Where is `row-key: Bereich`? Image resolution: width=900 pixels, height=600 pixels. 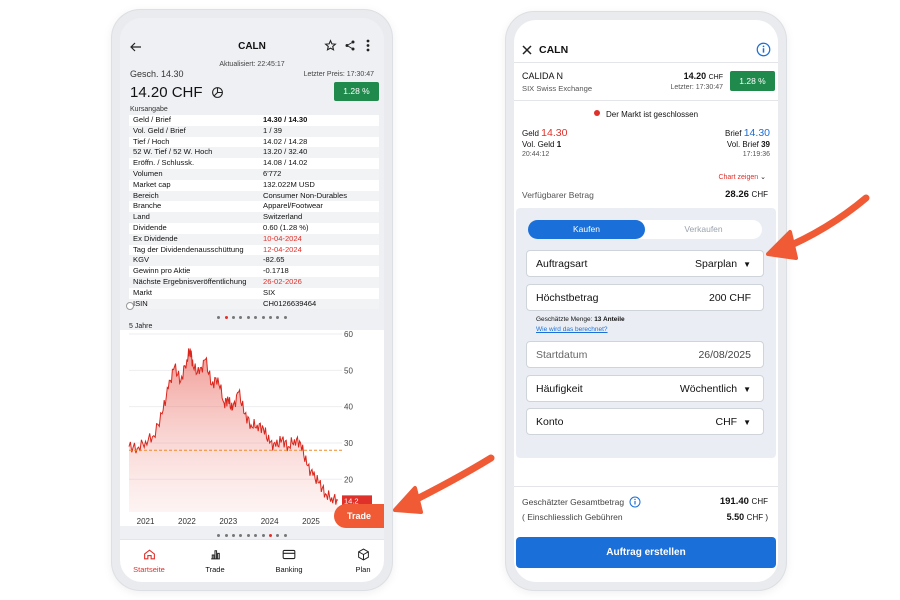
row-key: Bereich is located at coordinates (146, 195).